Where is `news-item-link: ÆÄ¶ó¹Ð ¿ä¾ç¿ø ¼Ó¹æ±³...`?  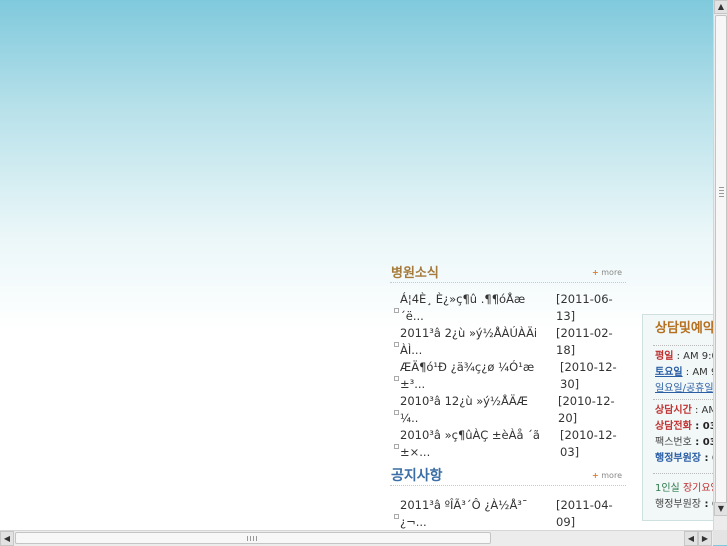 news-item-link: ÆÄ¶ó¹Ð ¿ä¾ç¿ø ¼Ó¹æ±³... is located at coordinates (473, 376).